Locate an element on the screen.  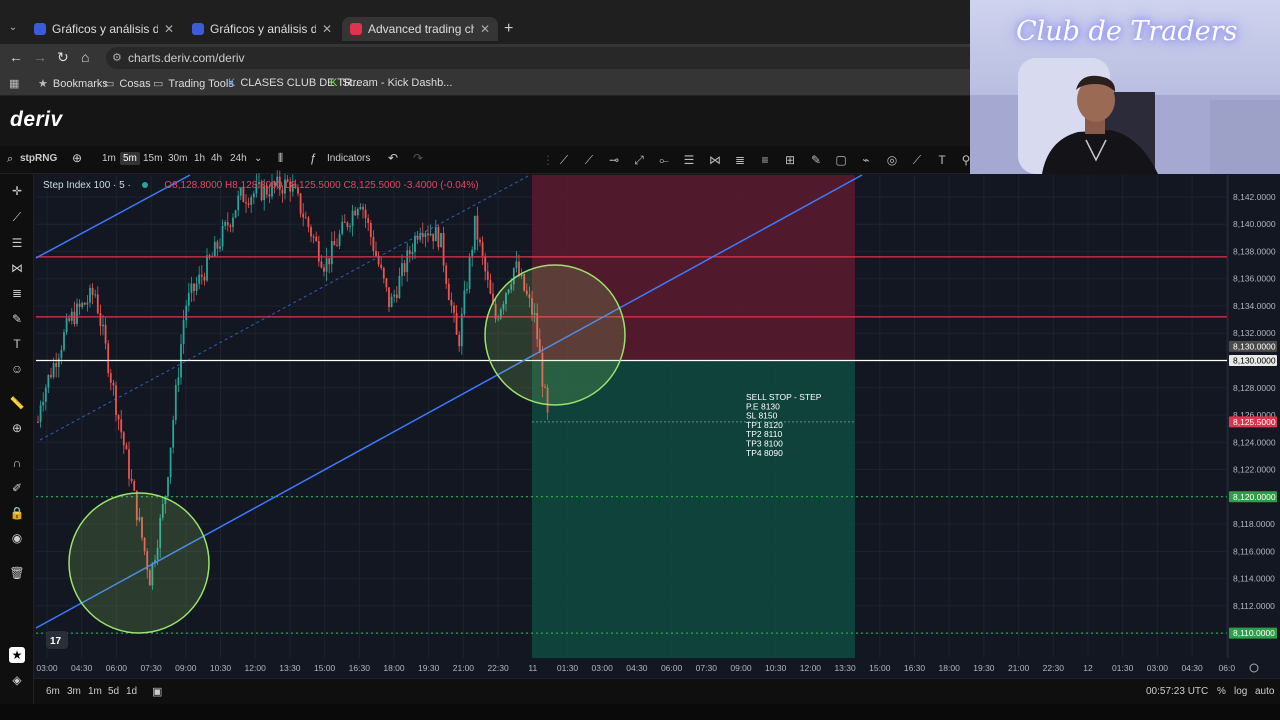
time-tick-label: 13:30 is located at coordinates (290, 668).